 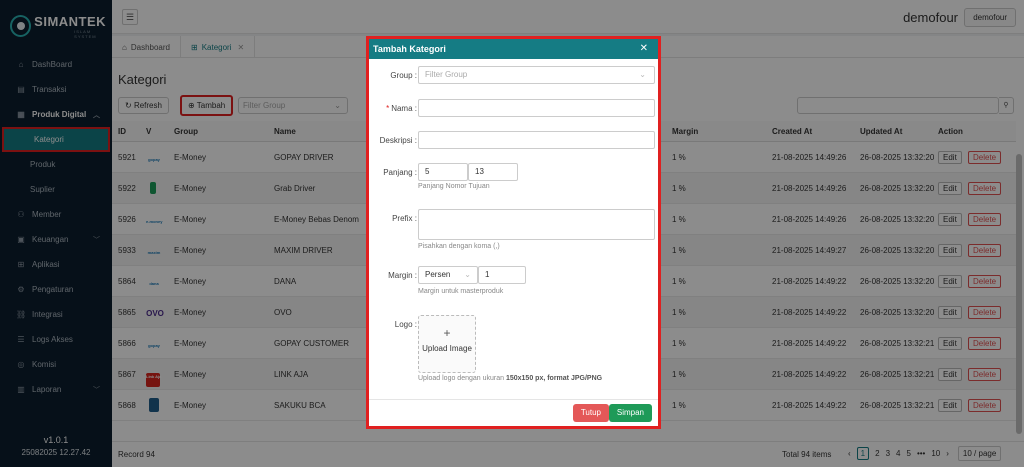 What do you see at coordinates (536, 108) in the screenshot?
I see `nama-input` at bounding box center [536, 108].